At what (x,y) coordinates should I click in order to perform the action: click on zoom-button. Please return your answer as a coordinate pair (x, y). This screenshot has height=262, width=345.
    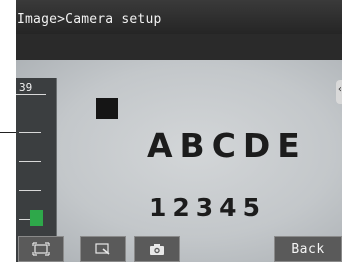
    Looking at the image, I should click on (103, 249).